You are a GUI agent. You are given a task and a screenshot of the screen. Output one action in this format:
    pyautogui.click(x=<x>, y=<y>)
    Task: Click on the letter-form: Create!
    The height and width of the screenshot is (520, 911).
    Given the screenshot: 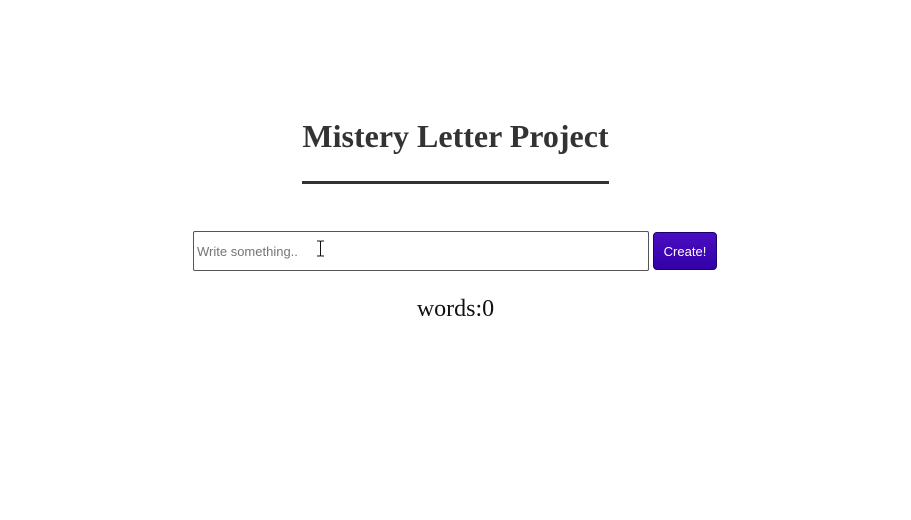 What is the action you would take?
    pyautogui.click(x=455, y=251)
    